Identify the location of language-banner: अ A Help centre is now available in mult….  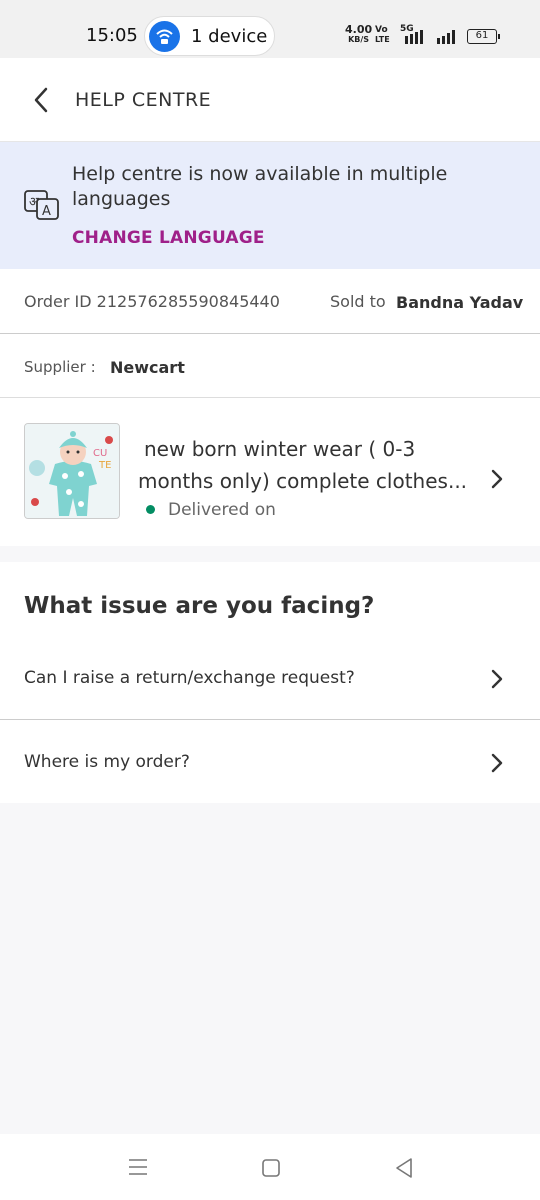
(270, 205).